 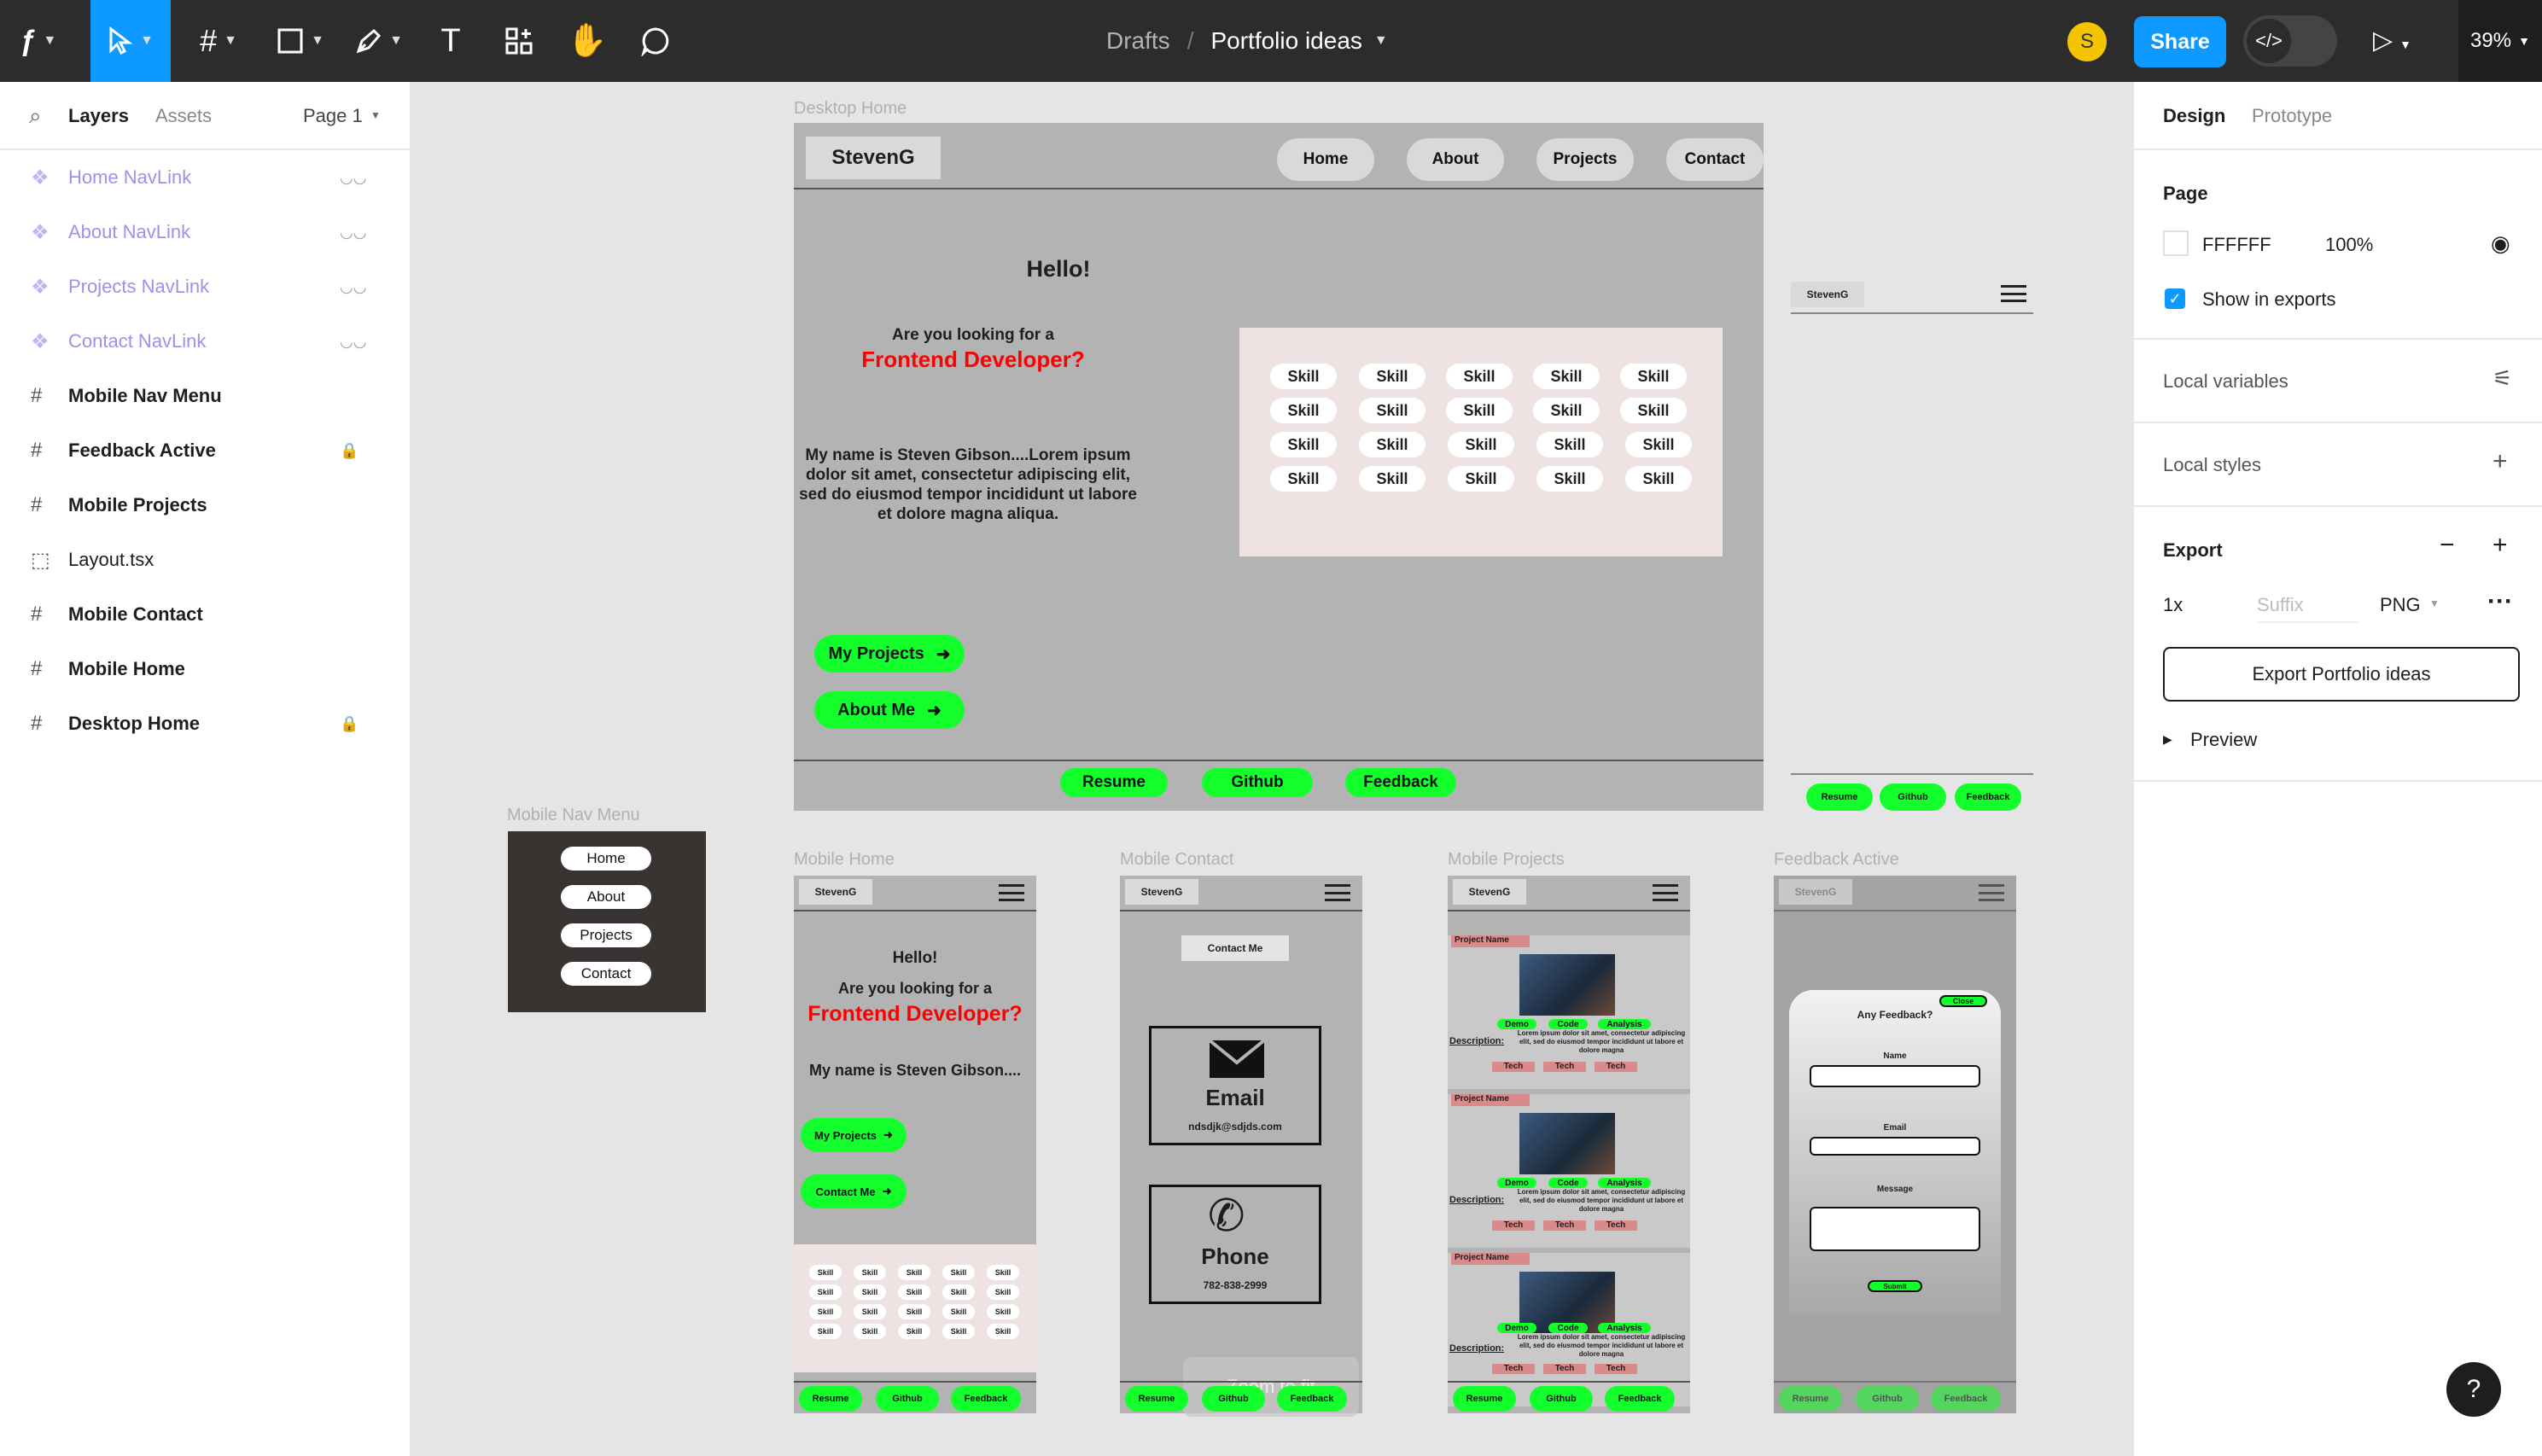 I want to click on project-tag-code: Code, so click(x=1568, y=1328).